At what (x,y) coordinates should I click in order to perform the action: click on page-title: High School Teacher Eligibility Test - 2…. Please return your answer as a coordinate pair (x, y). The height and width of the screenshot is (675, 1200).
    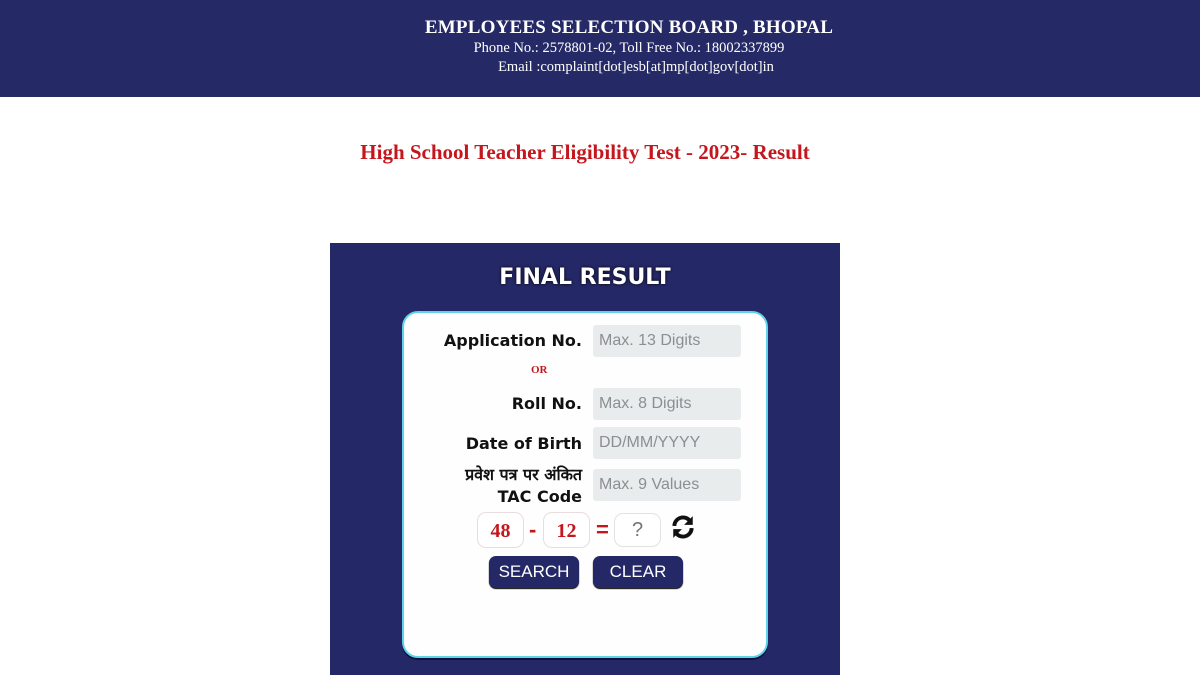
    Looking at the image, I should click on (585, 152).